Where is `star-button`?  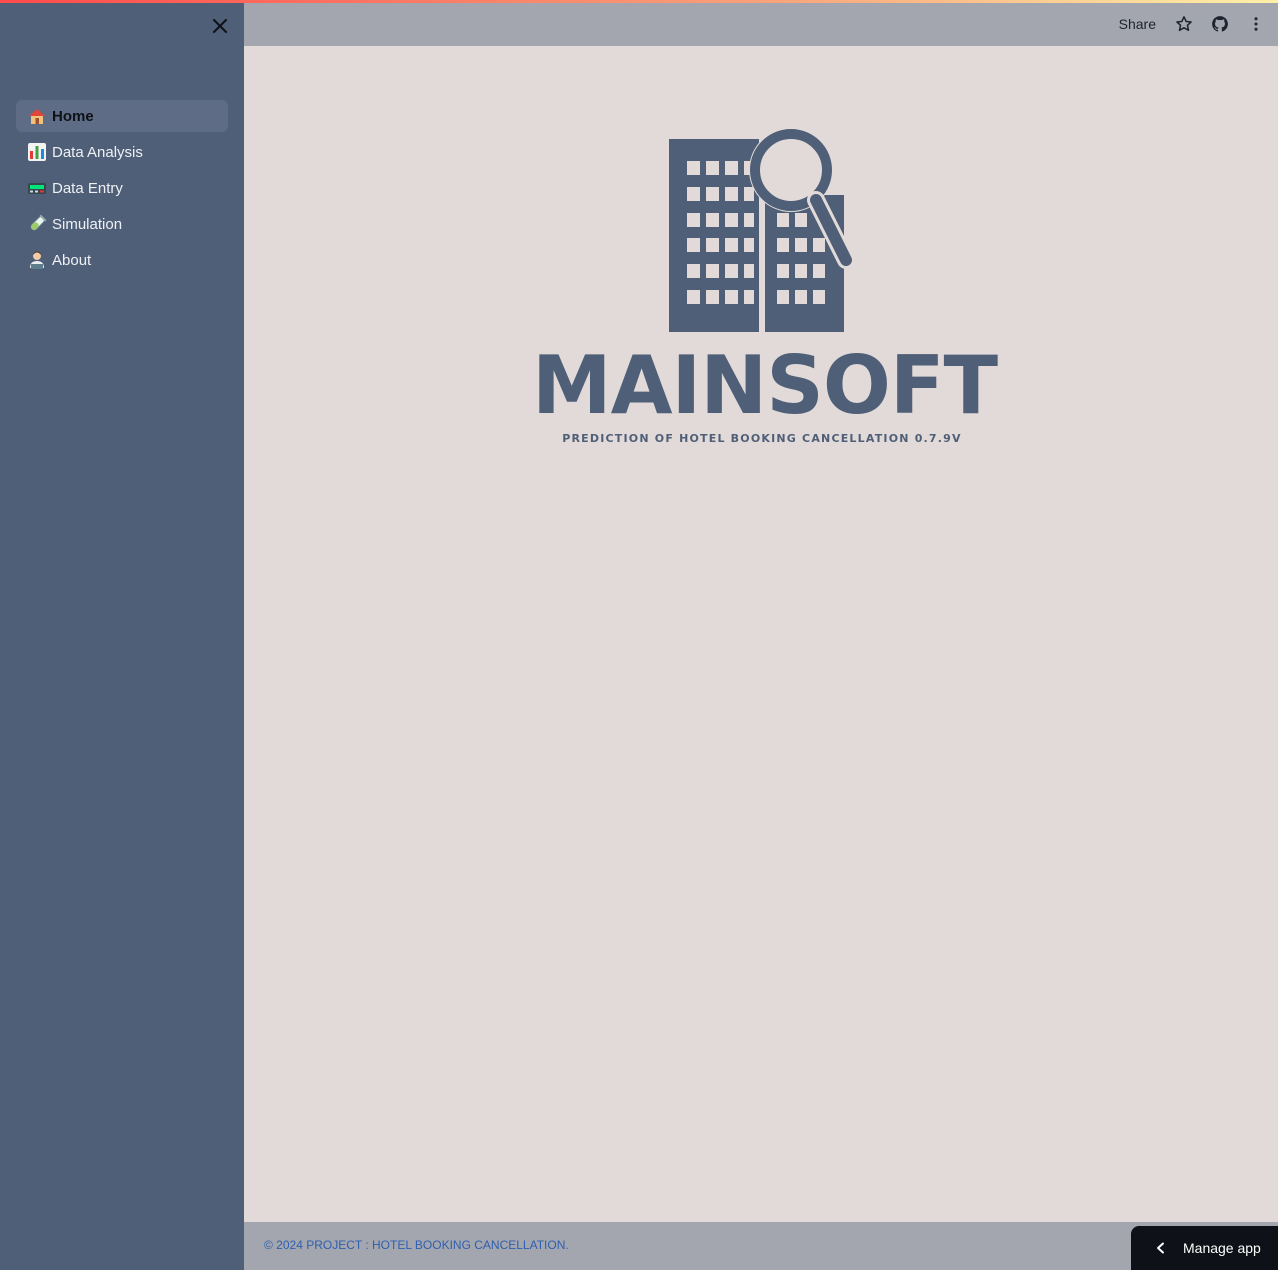 star-button is located at coordinates (1184, 24).